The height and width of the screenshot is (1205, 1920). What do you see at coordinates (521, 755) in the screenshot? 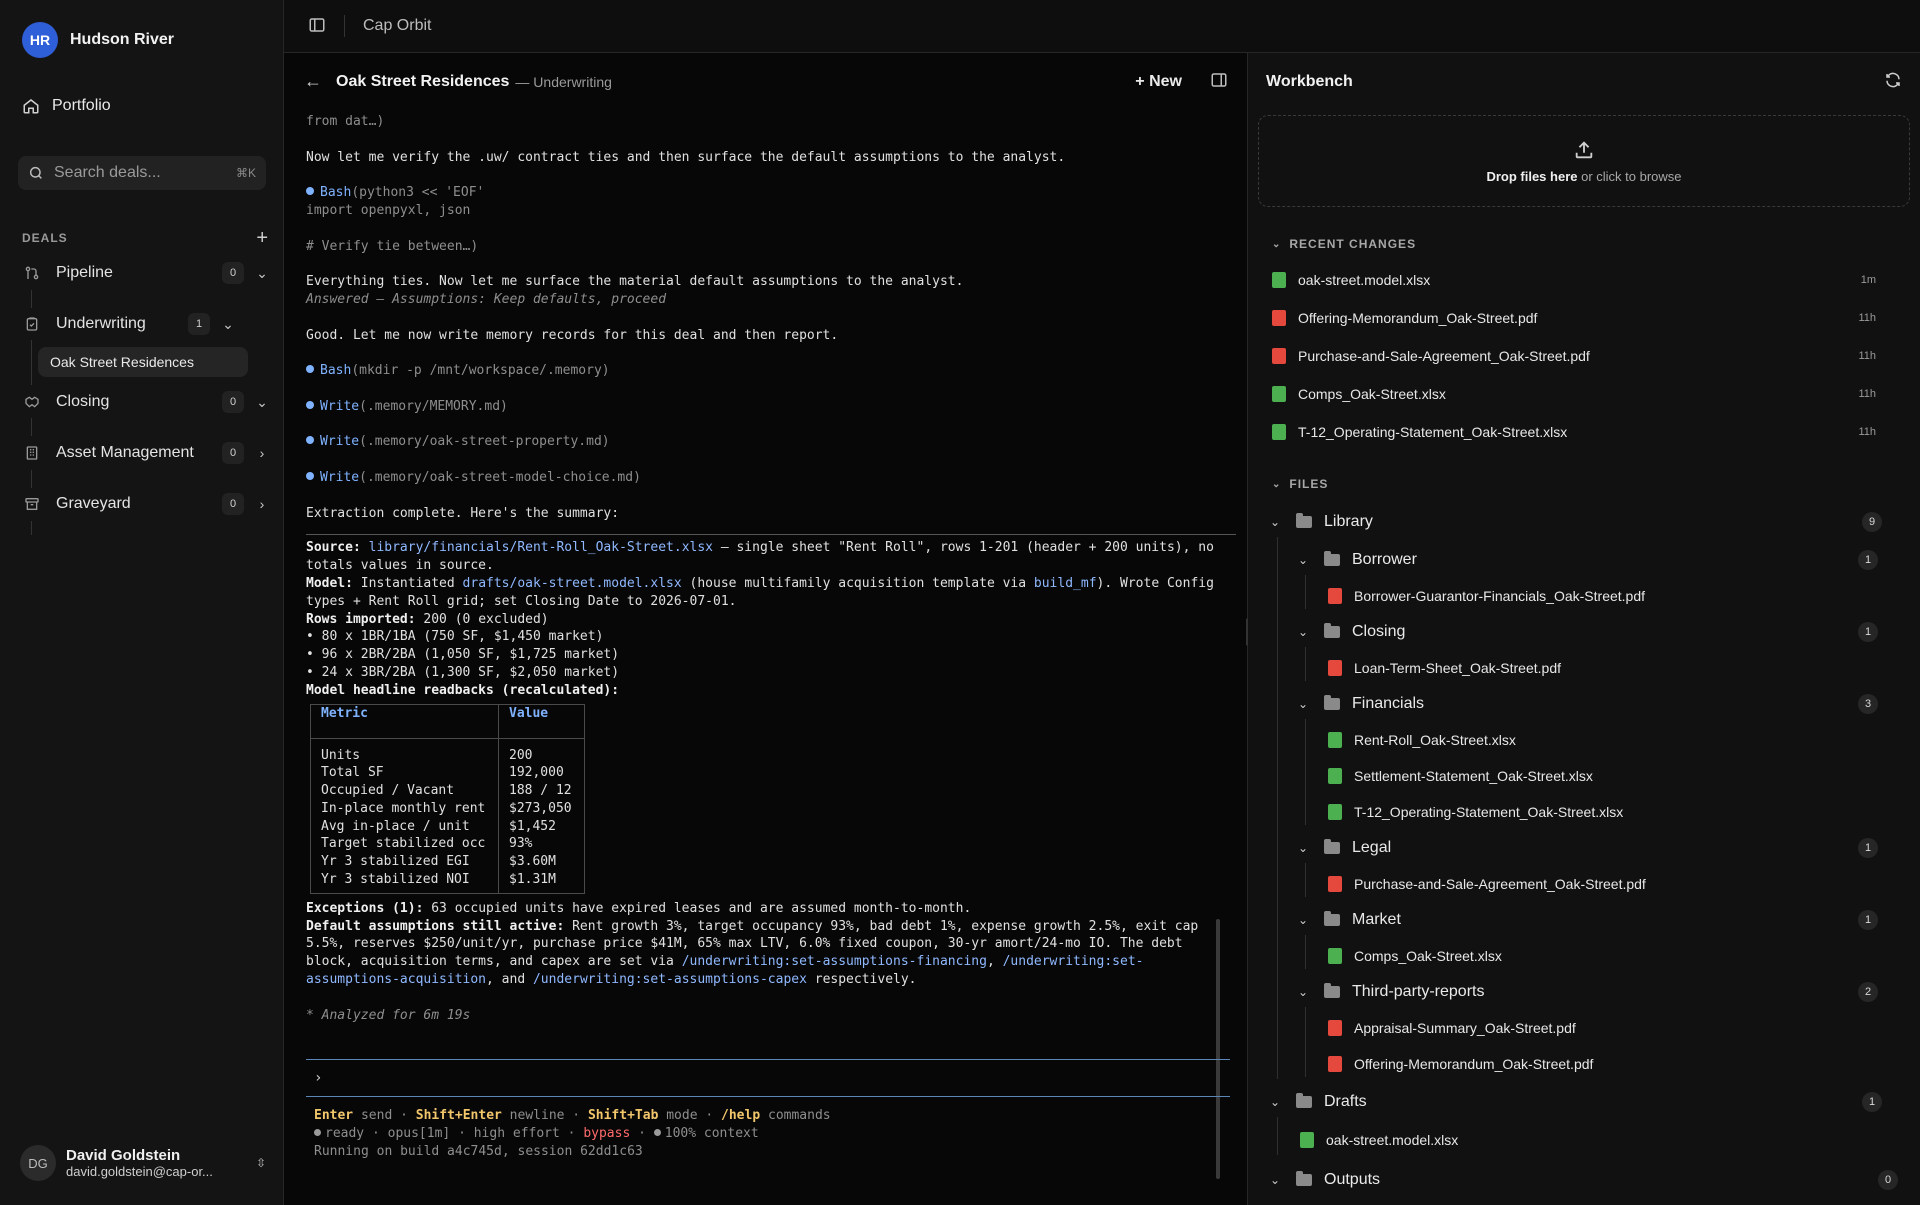
I see `metric-value: 200` at bounding box center [521, 755].